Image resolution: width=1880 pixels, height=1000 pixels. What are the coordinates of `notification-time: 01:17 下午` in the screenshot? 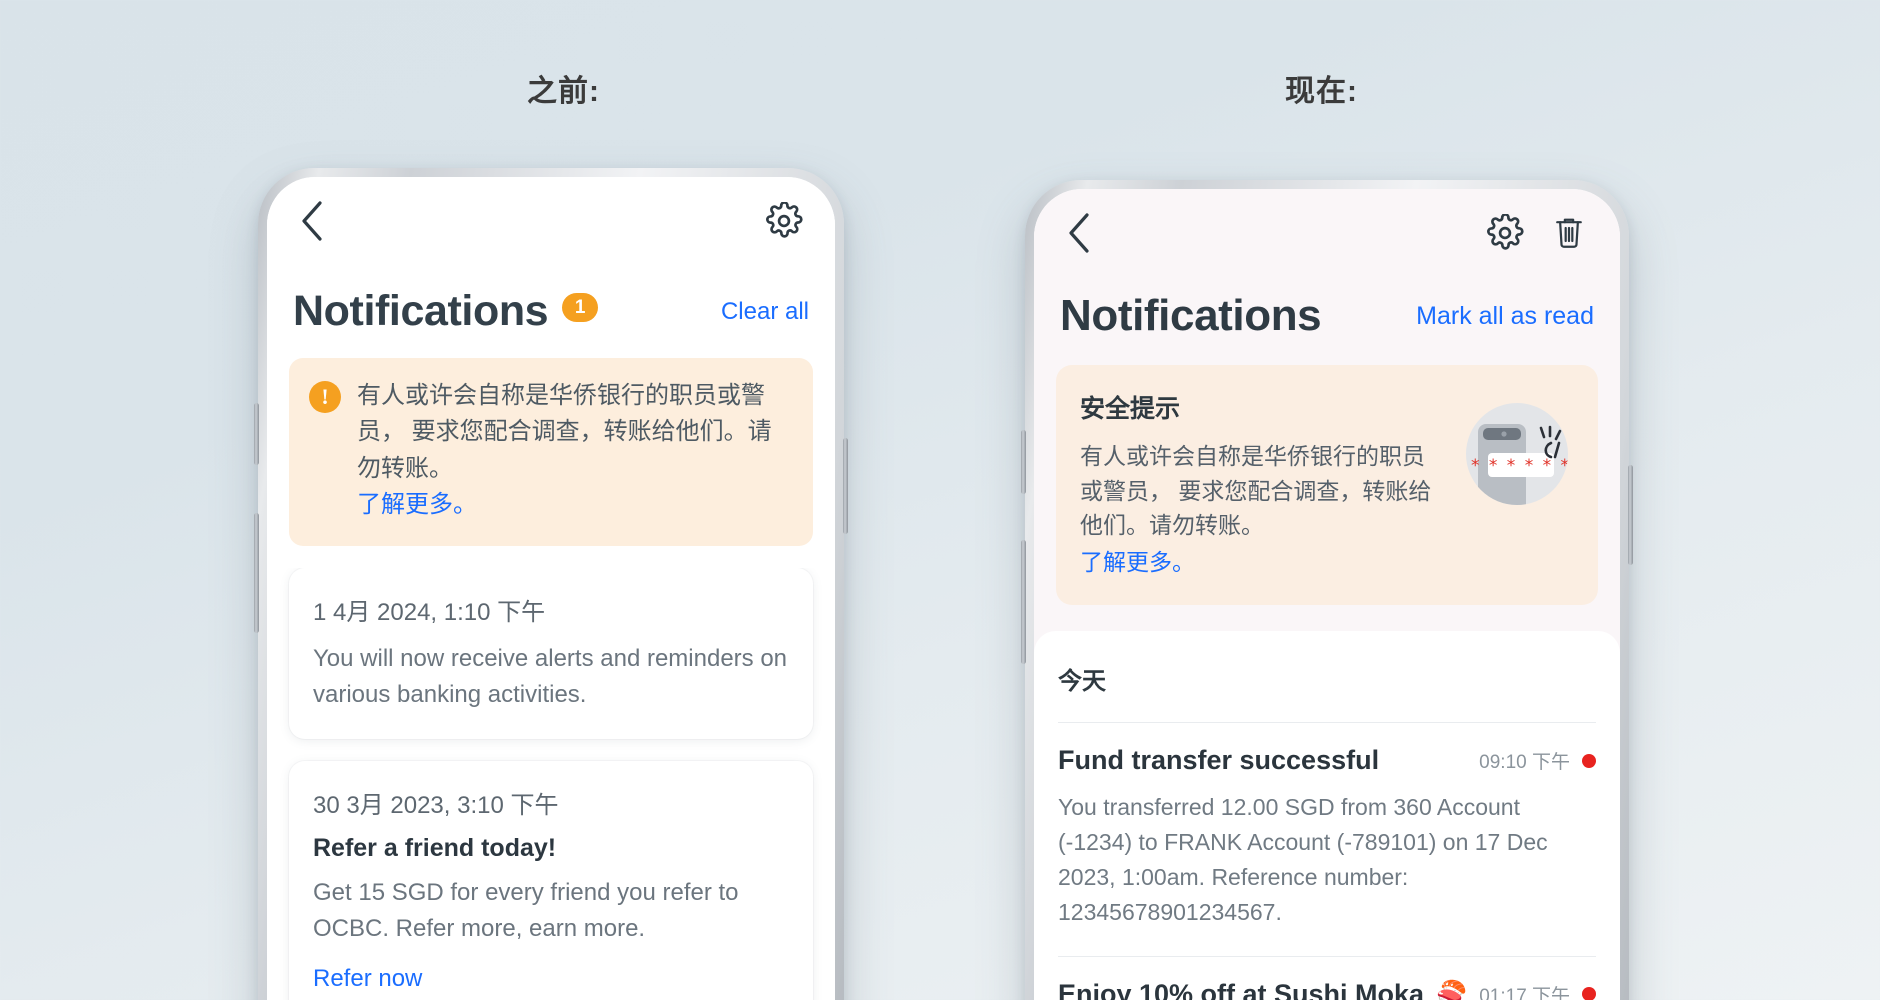 It's located at (1525, 992).